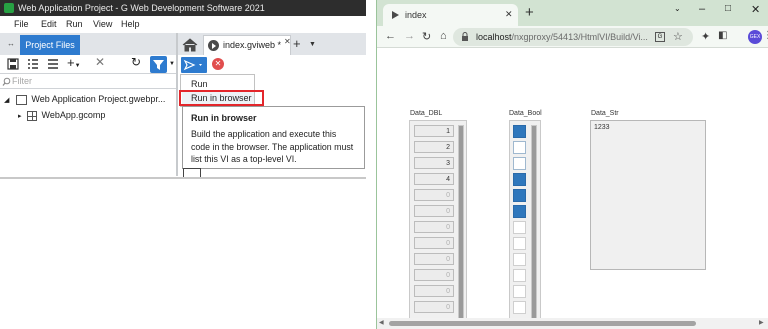 The image size is (768, 329). Describe the element at coordinates (705, 36) in the screenshot. I see `extensions-icon: ✦` at that location.